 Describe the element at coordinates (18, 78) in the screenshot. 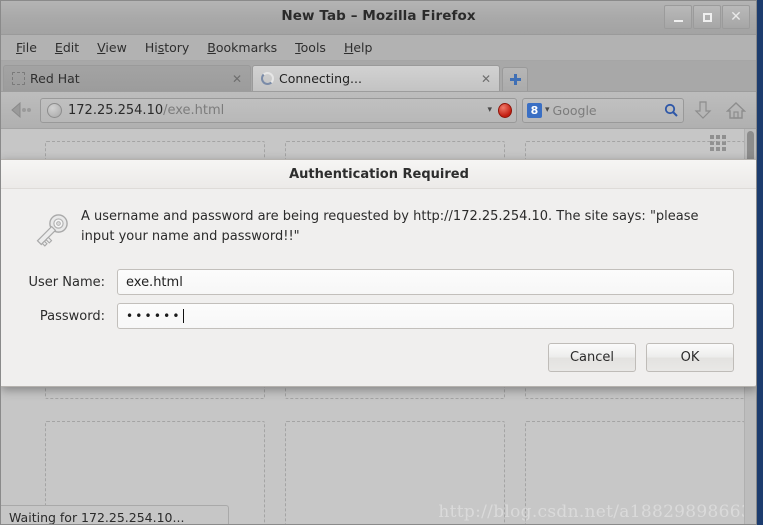

I see `placeholder-favicon-icon` at that location.